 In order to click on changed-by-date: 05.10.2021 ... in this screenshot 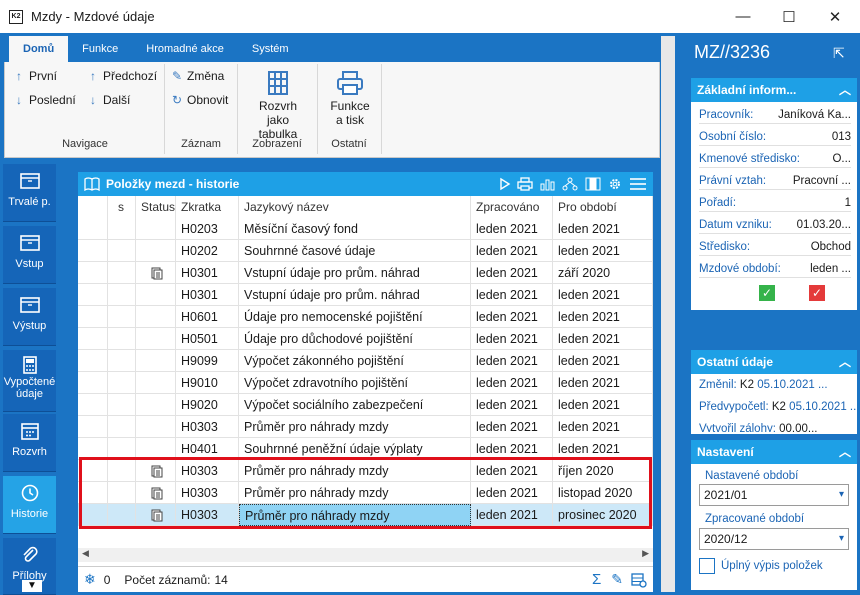, I will do `click(792, 385)`.